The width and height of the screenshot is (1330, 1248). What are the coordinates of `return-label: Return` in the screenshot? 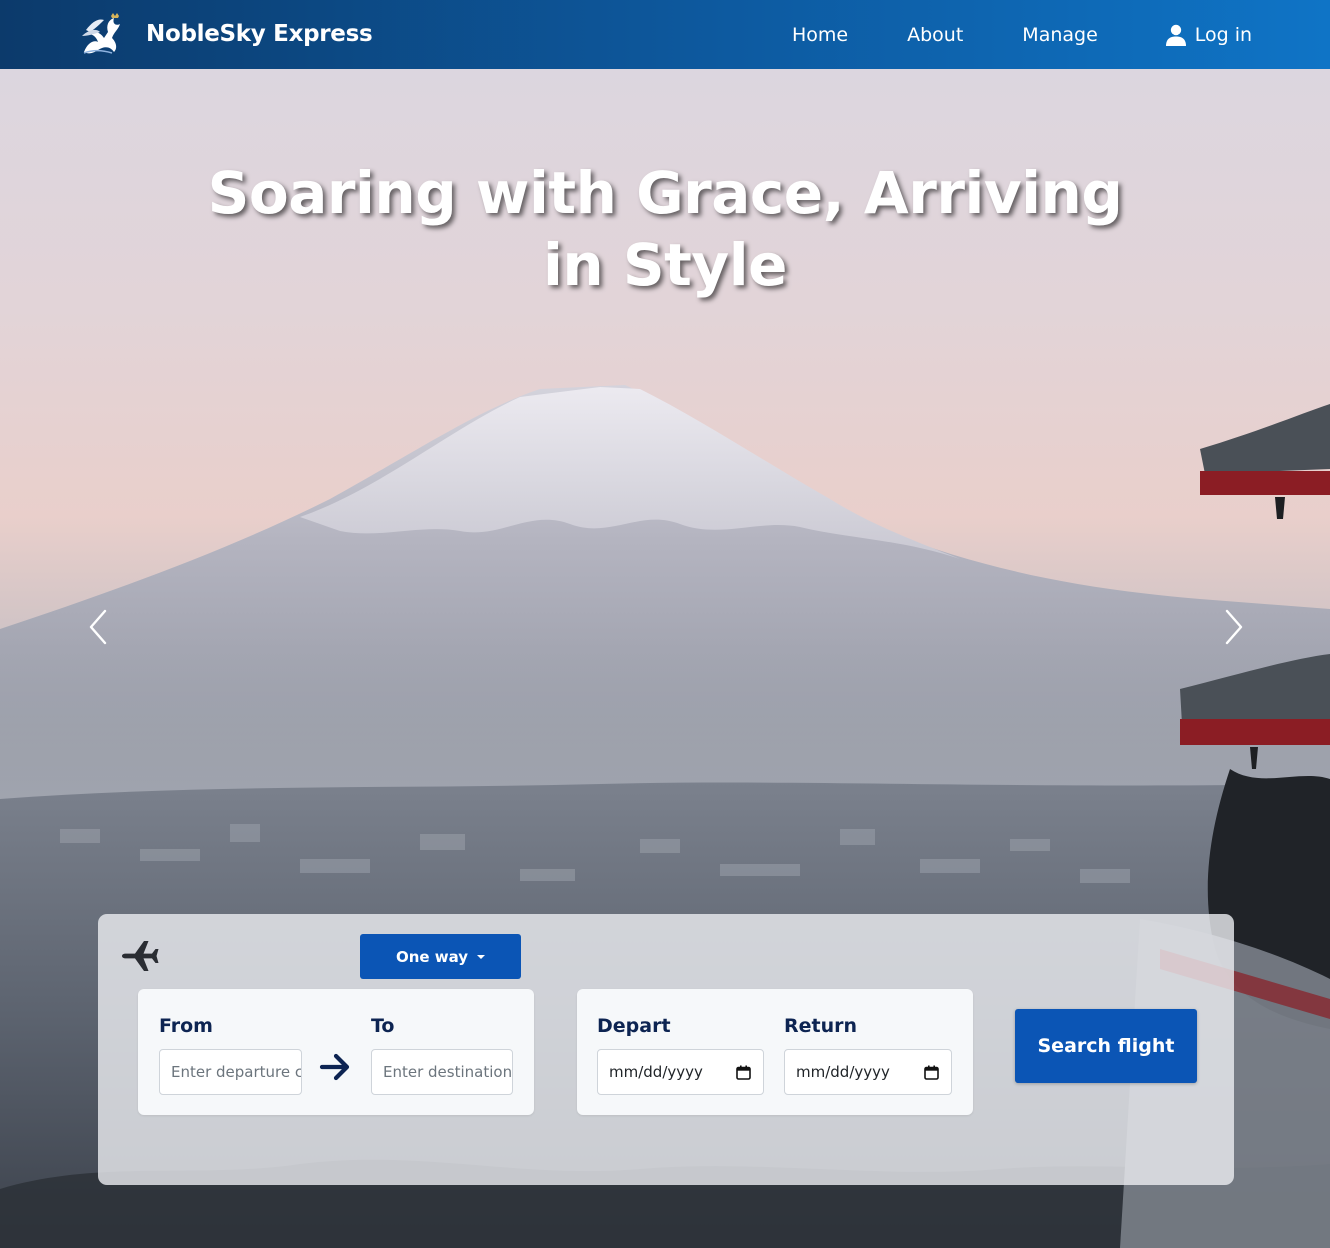 It's located at (821, 1026).